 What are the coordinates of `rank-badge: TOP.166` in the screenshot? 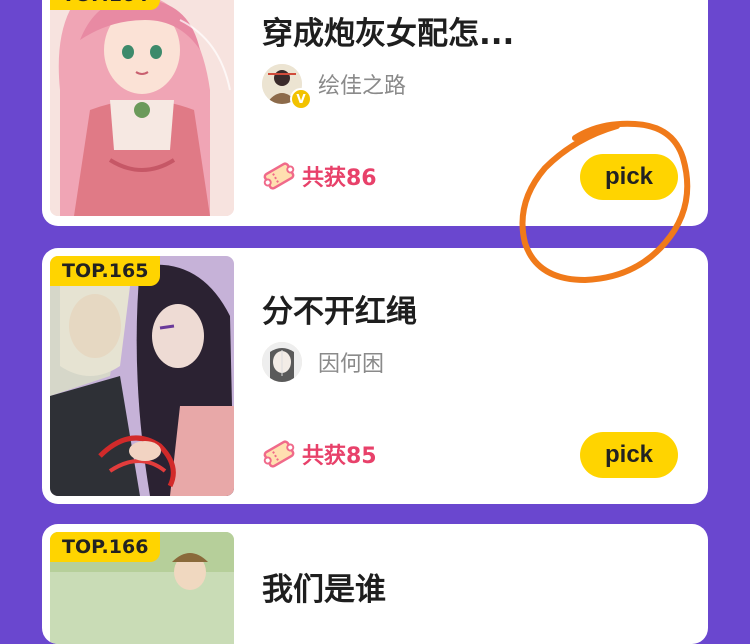 It's located at (105, 547).